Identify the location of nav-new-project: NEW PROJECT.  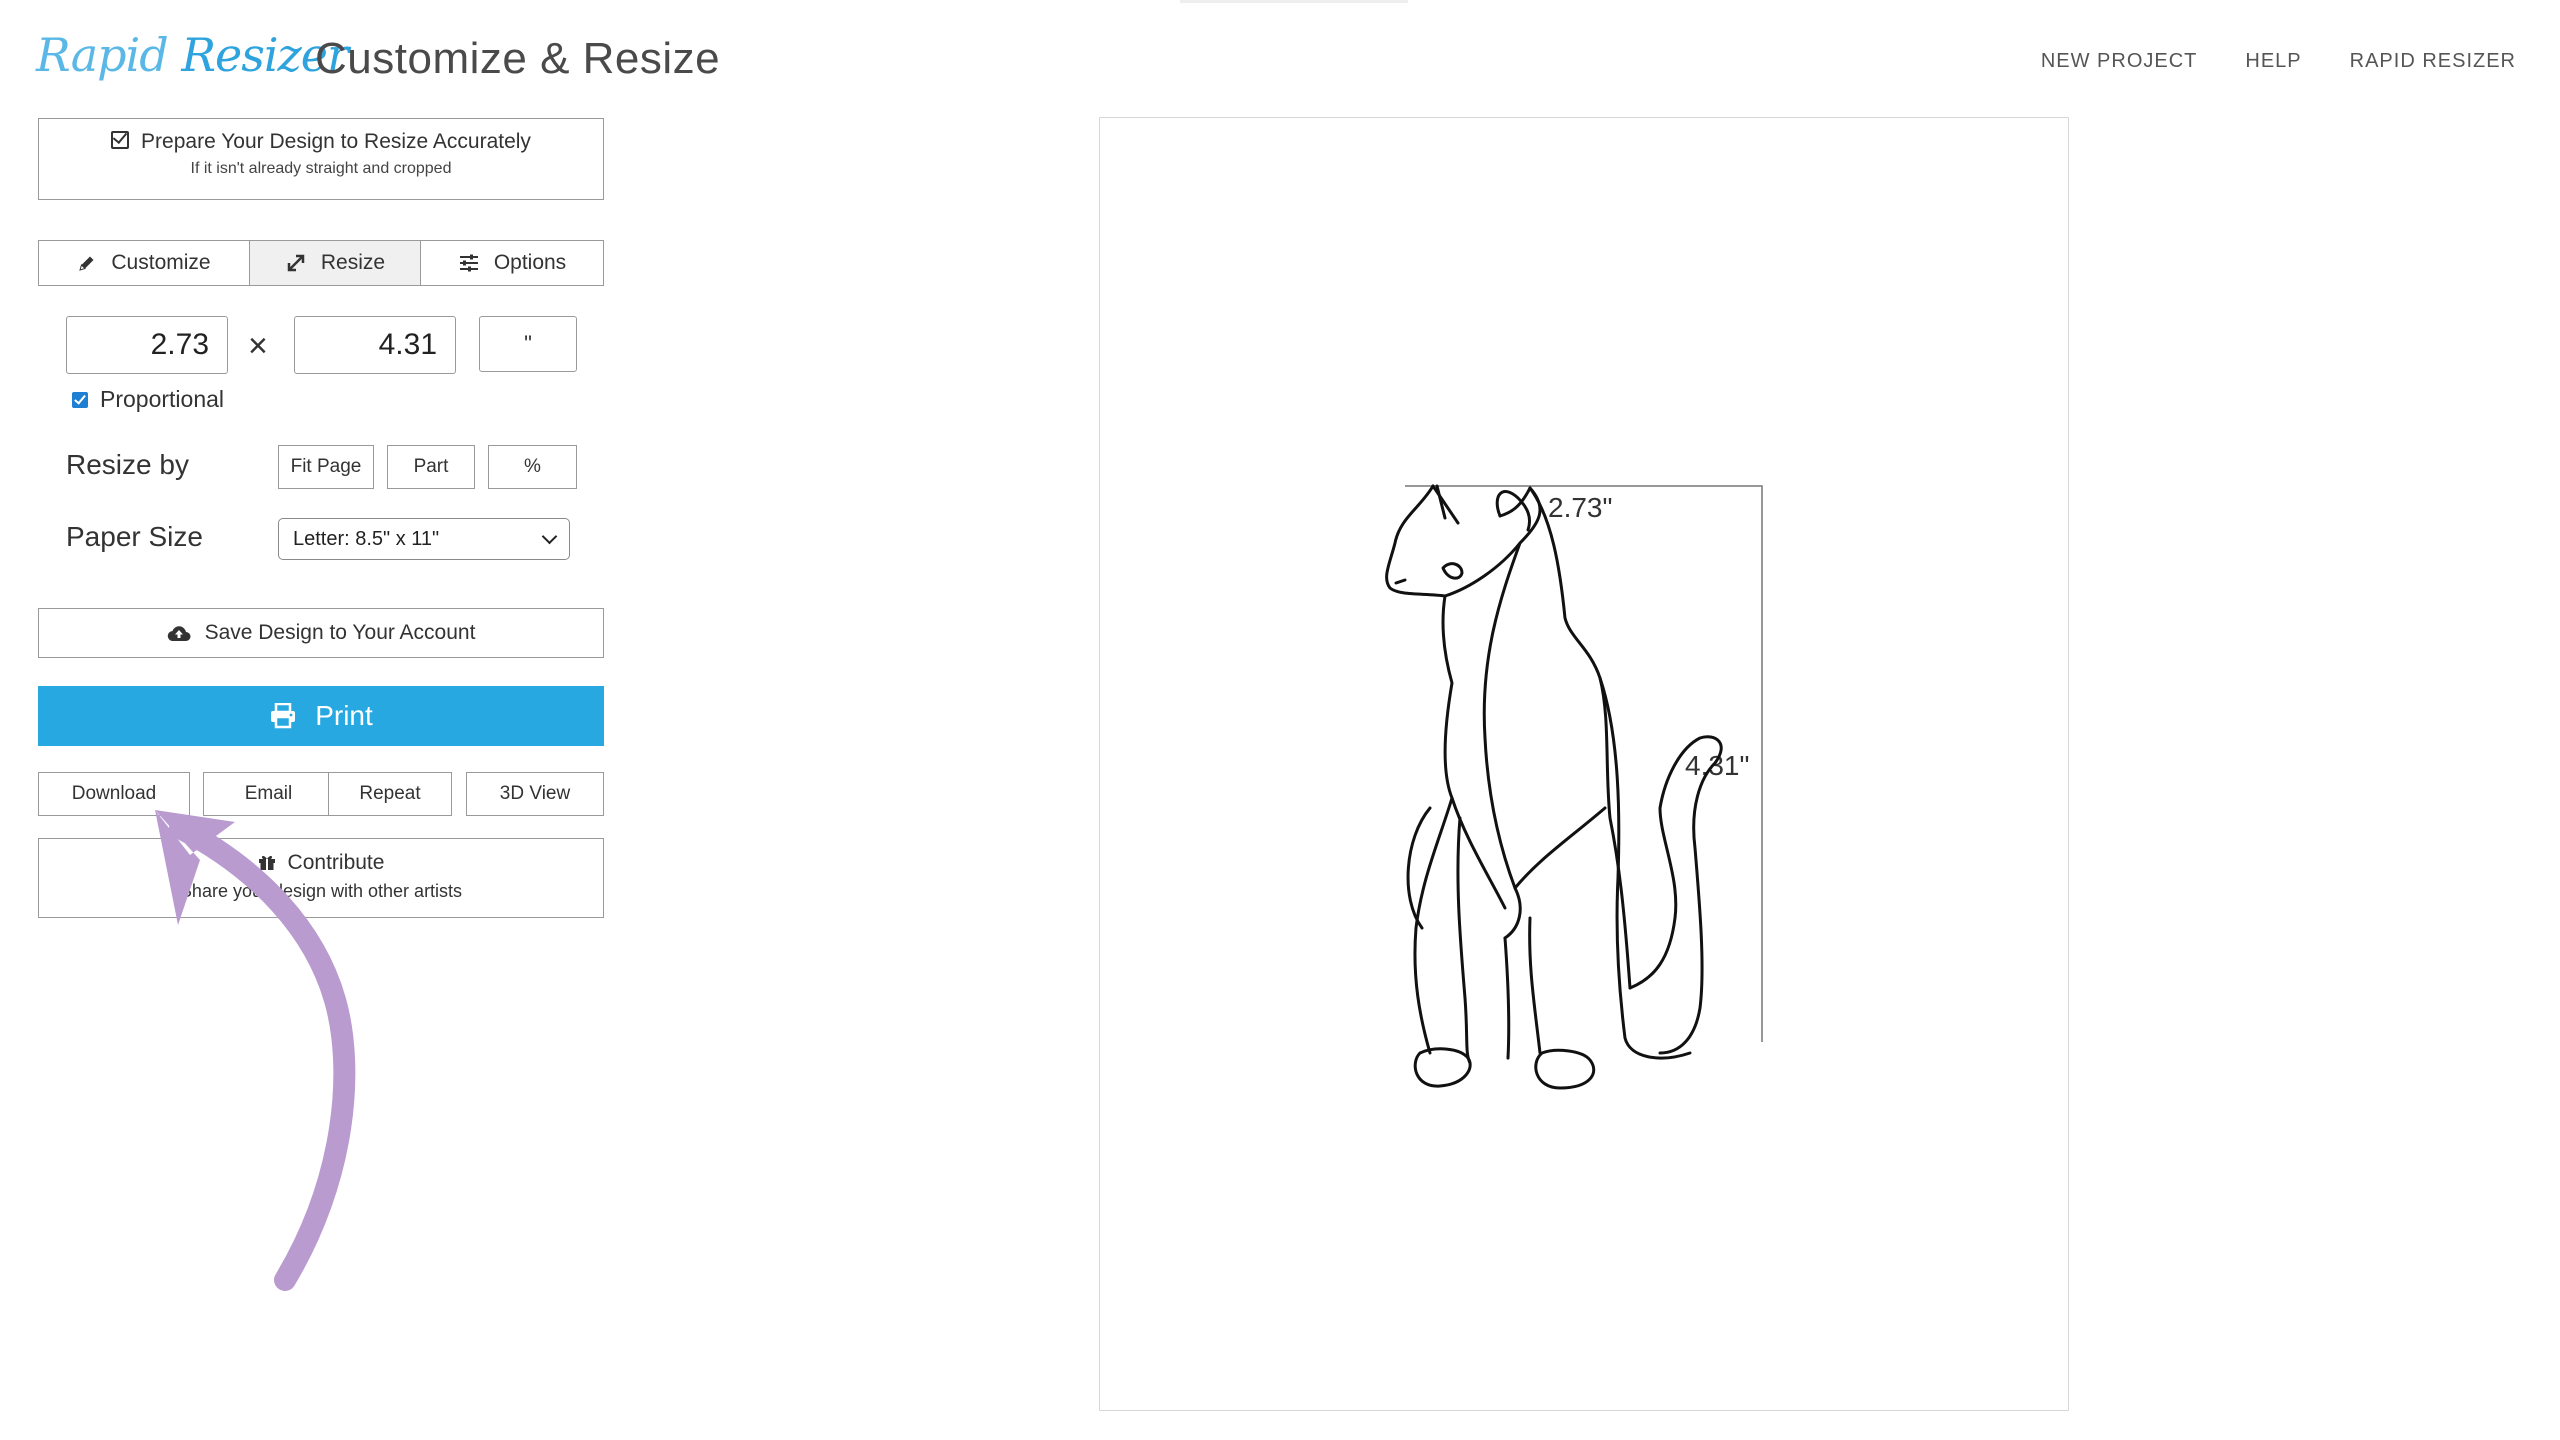
(2119, 61).